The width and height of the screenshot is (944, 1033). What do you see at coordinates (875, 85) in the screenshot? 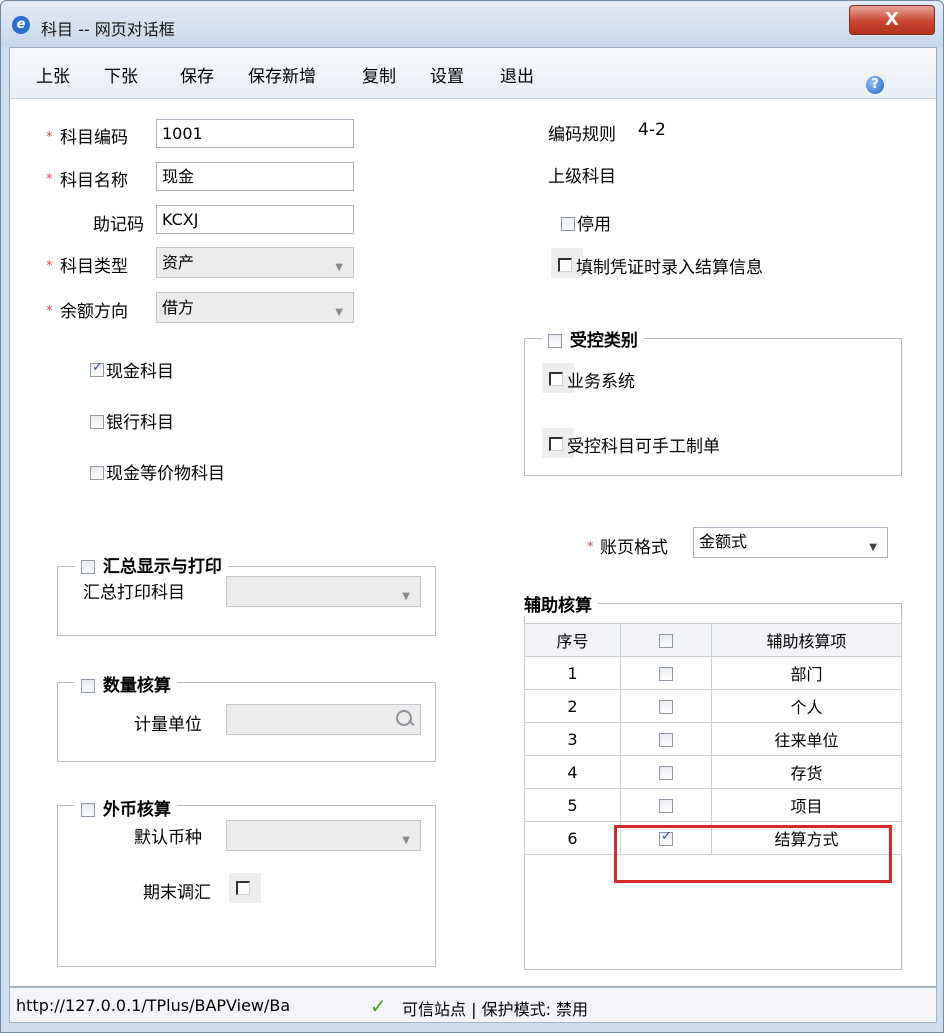
I see `help-icon: ?` at bounding box center [875, 85].